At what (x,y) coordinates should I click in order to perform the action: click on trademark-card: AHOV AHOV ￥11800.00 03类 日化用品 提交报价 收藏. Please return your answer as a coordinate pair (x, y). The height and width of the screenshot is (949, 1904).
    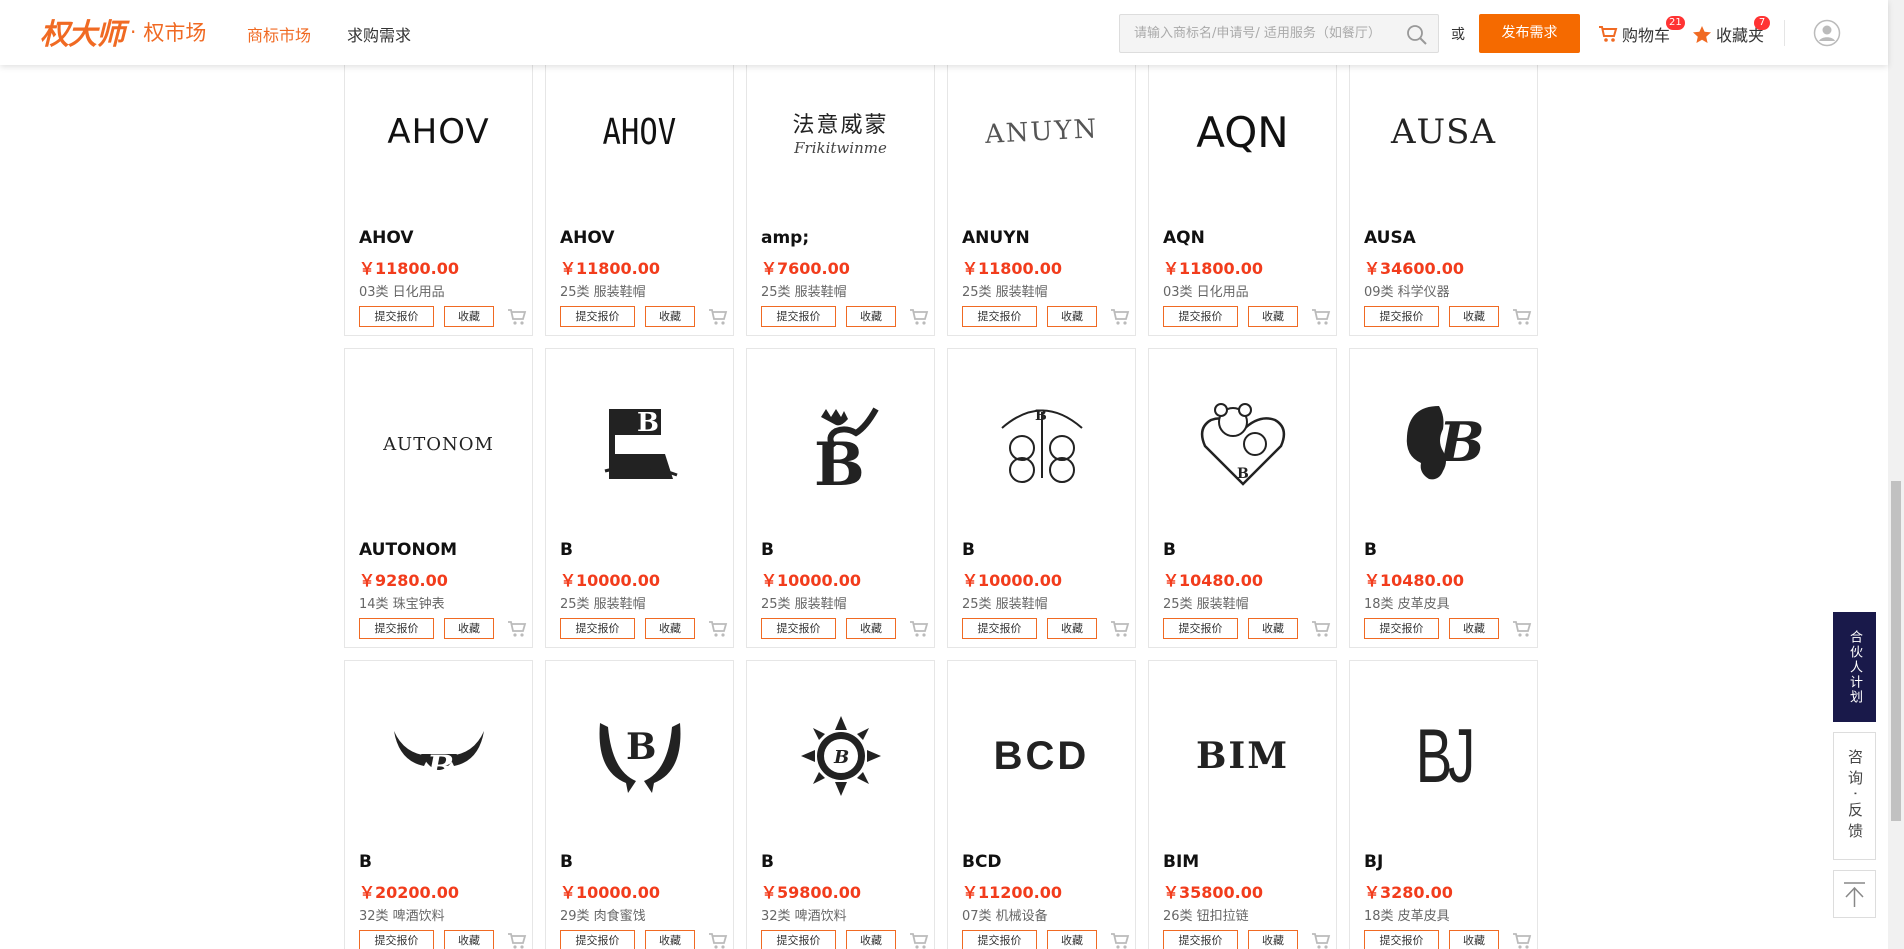
    Looking at the image, I should click on (438, 186).